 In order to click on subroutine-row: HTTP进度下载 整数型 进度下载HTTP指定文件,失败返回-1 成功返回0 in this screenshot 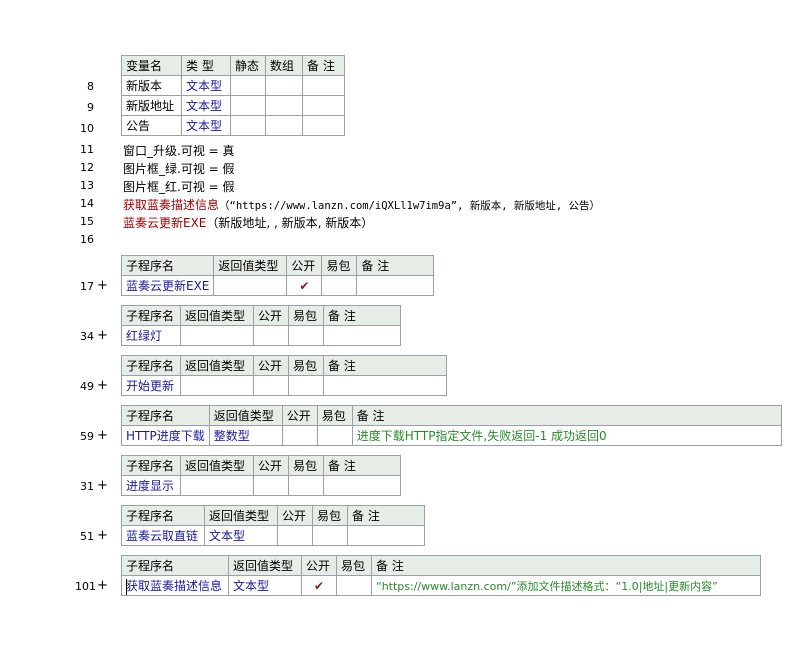, I will do `click(451, 435)`.